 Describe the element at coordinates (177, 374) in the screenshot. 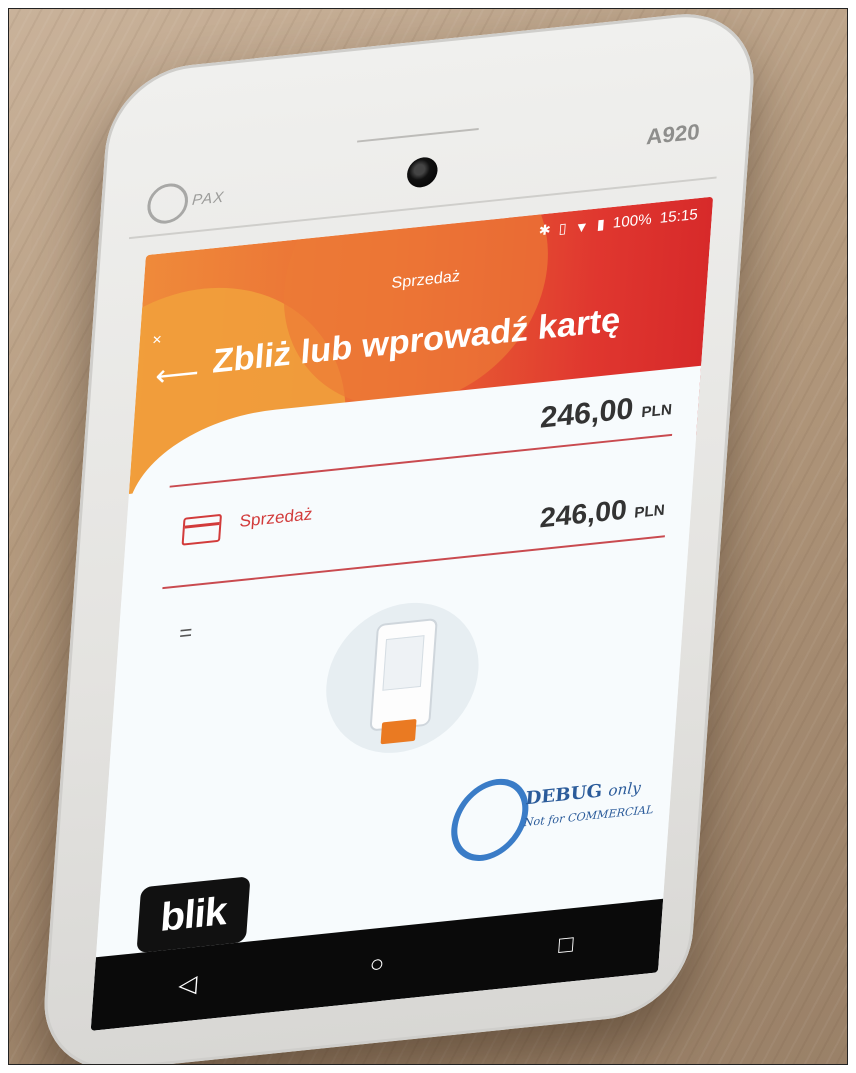

I see `back-arrow-icon: ⟵` at that location.